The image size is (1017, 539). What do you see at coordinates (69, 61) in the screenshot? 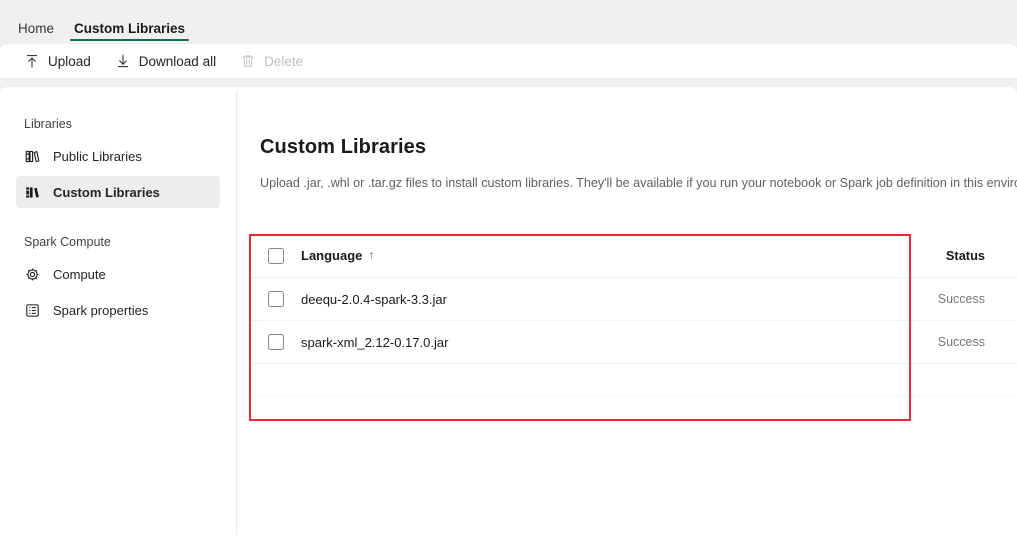
I see `upload-label: Upload` at bounding box center [69, 61].